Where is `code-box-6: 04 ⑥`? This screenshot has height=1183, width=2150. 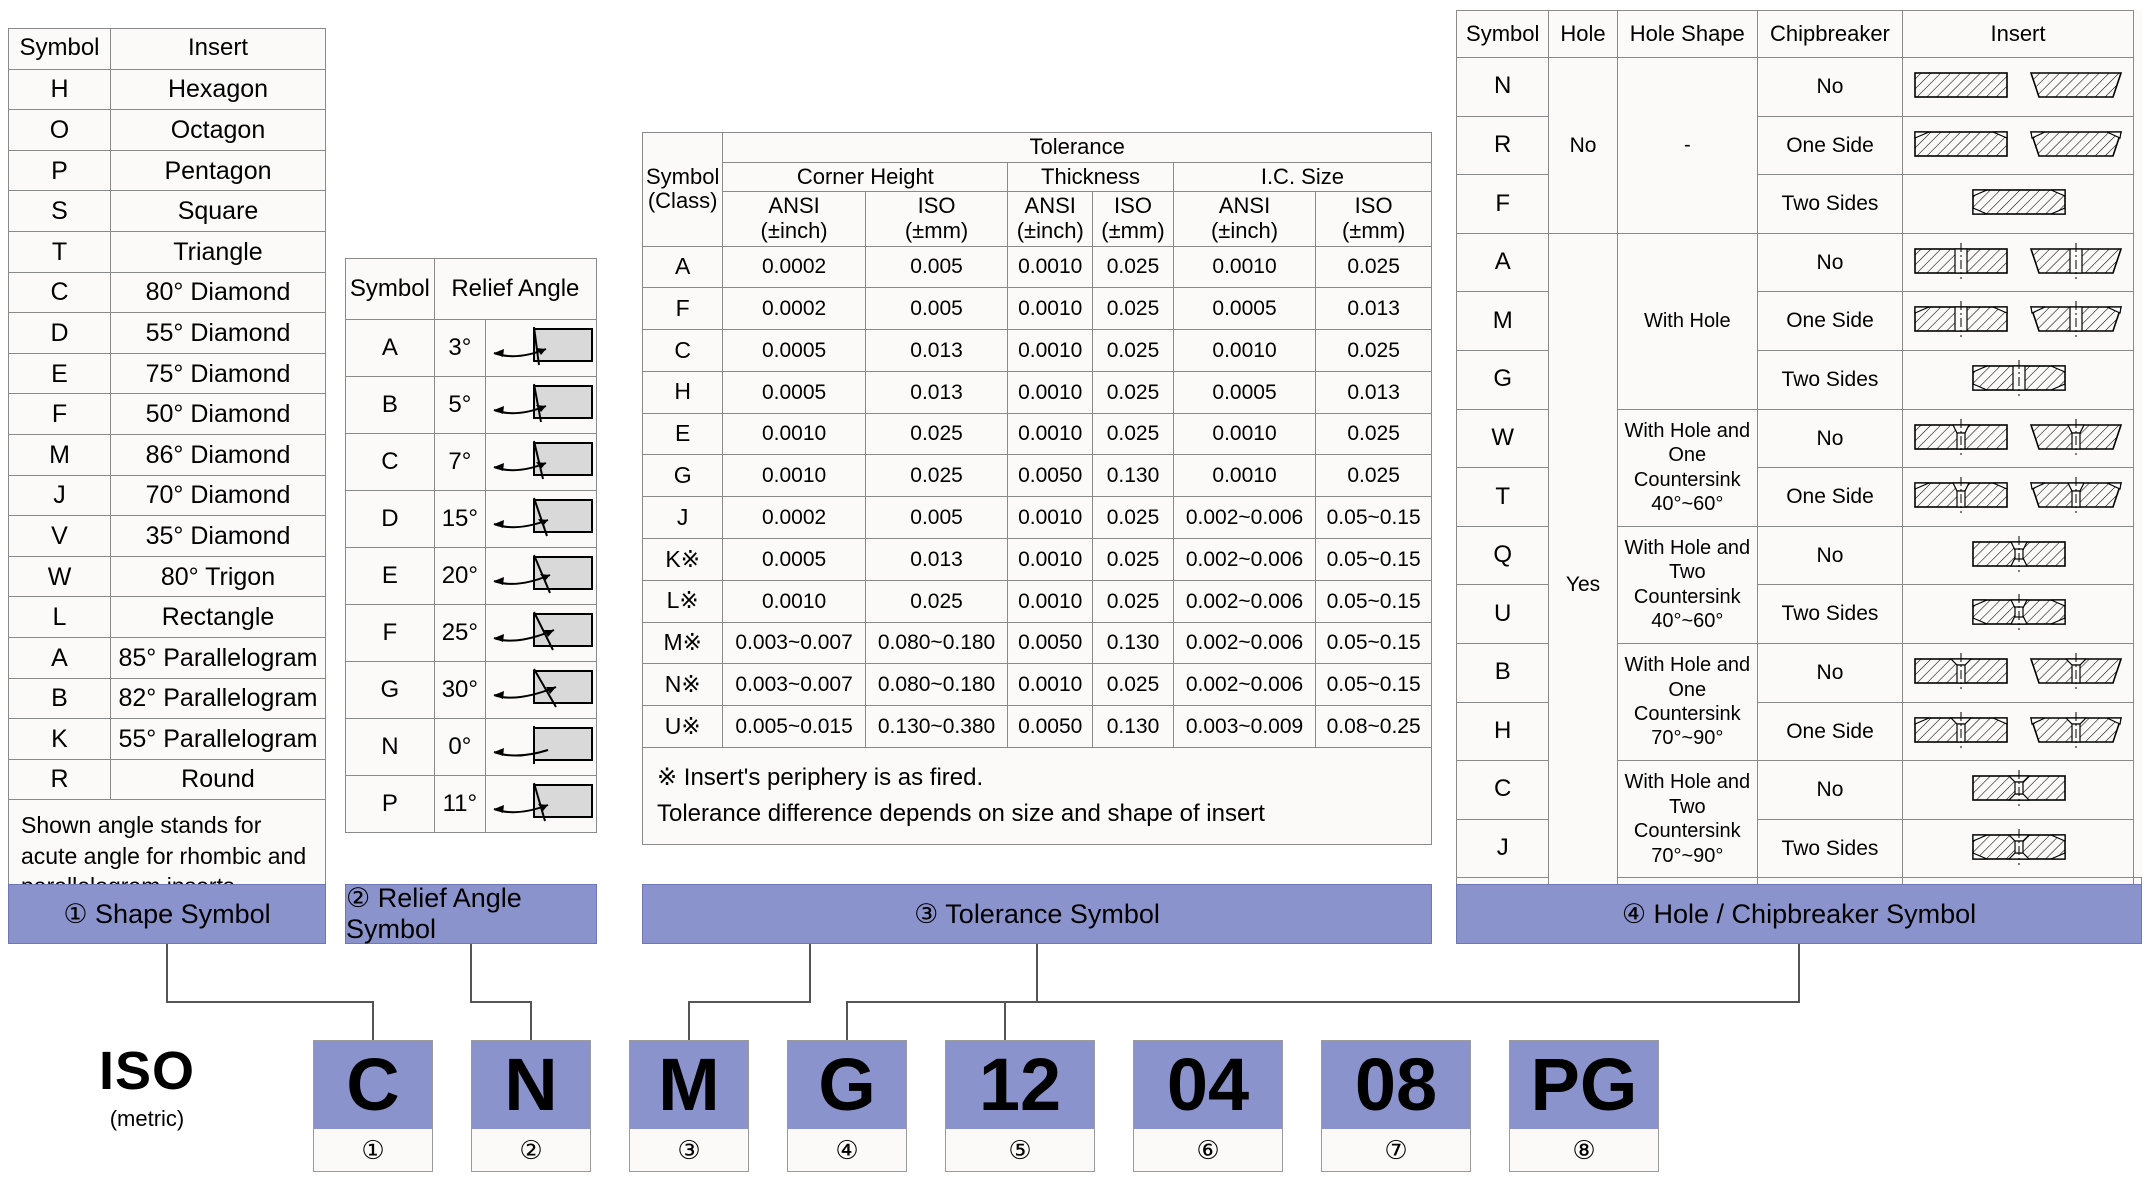
code-box-6: 04 ⑥ is located at coordinates (1208, 1106).